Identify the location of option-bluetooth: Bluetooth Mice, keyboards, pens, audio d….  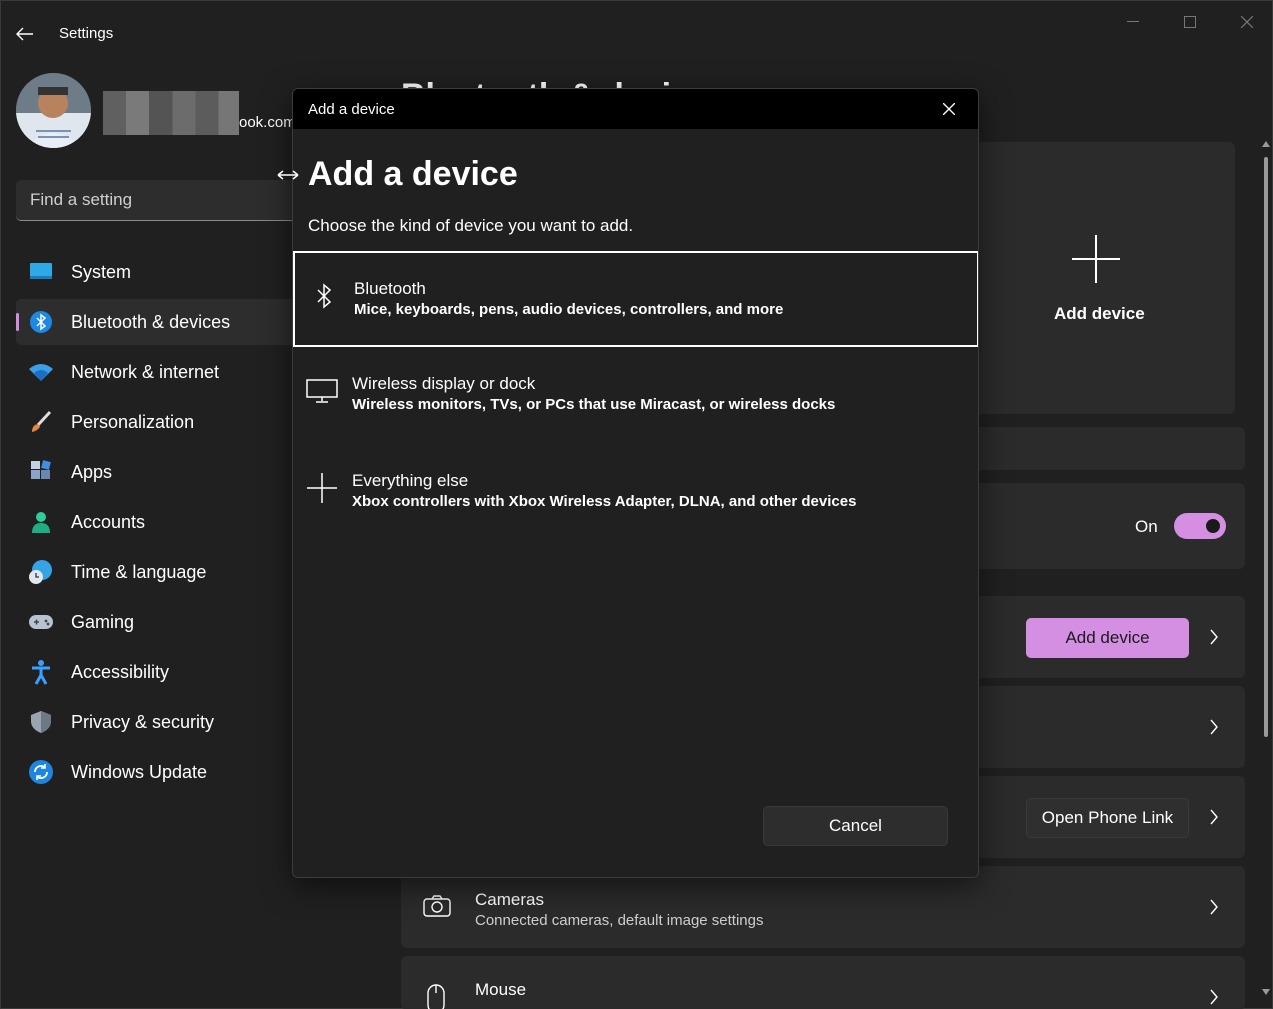
(635, 299).